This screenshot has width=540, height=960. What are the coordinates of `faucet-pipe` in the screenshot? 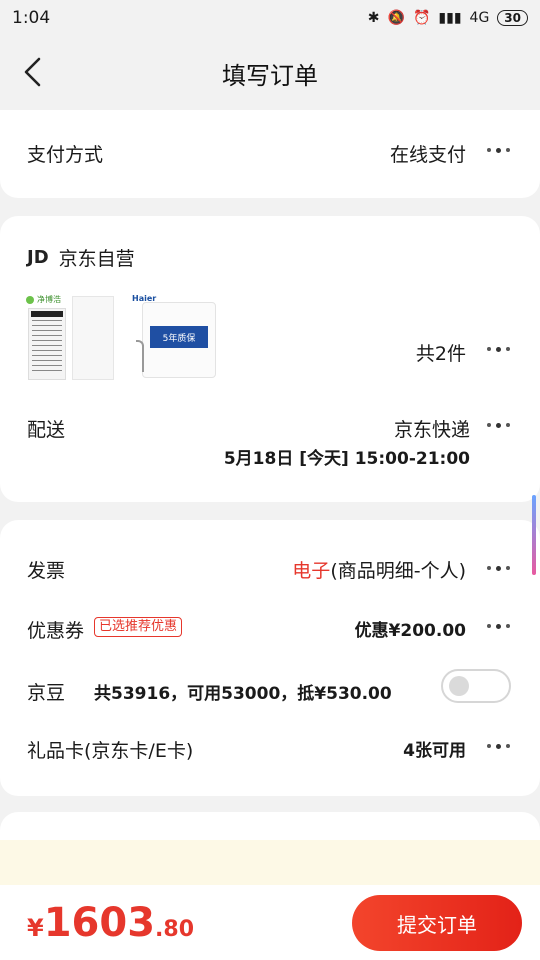 It's located at (140, 356).